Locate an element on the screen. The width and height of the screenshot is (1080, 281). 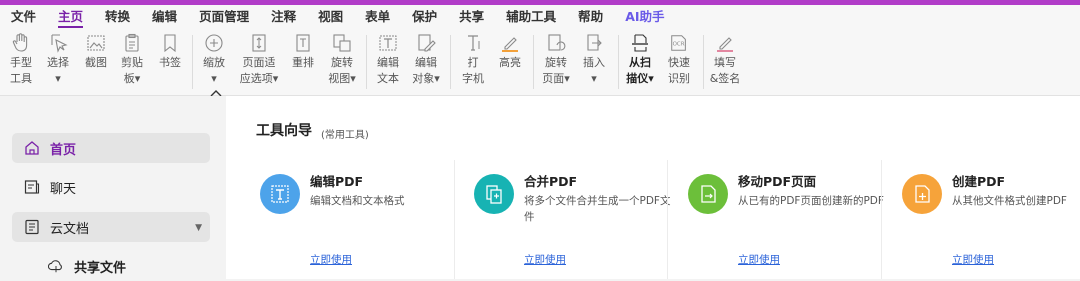
screenshot-tool-button: 截图 is located at coordinates (96, 51).